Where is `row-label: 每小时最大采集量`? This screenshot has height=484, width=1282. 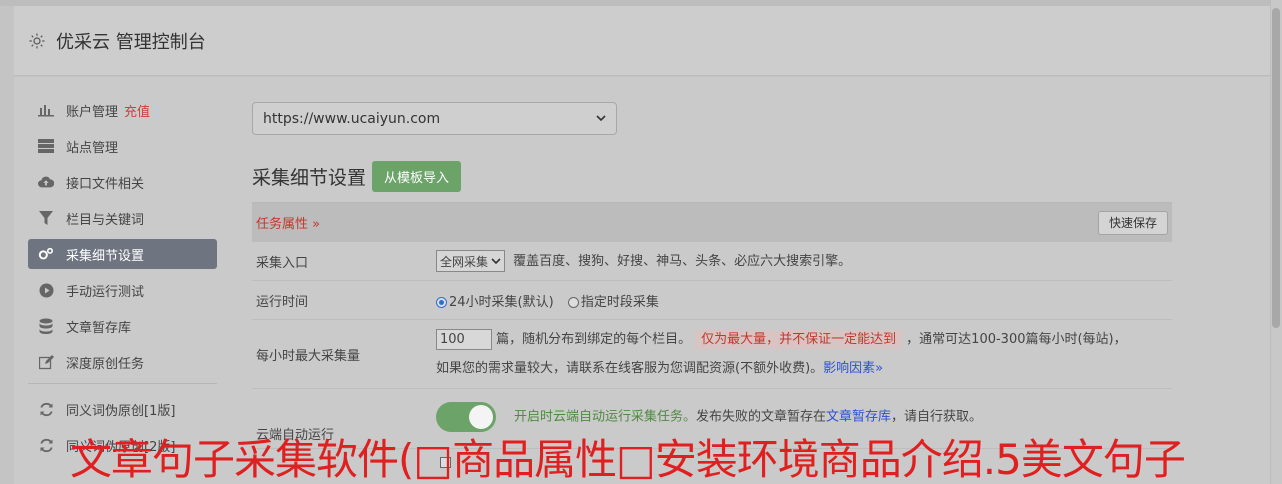 row-label: 每小时最大采集量 is located at coordinates (308, 356).